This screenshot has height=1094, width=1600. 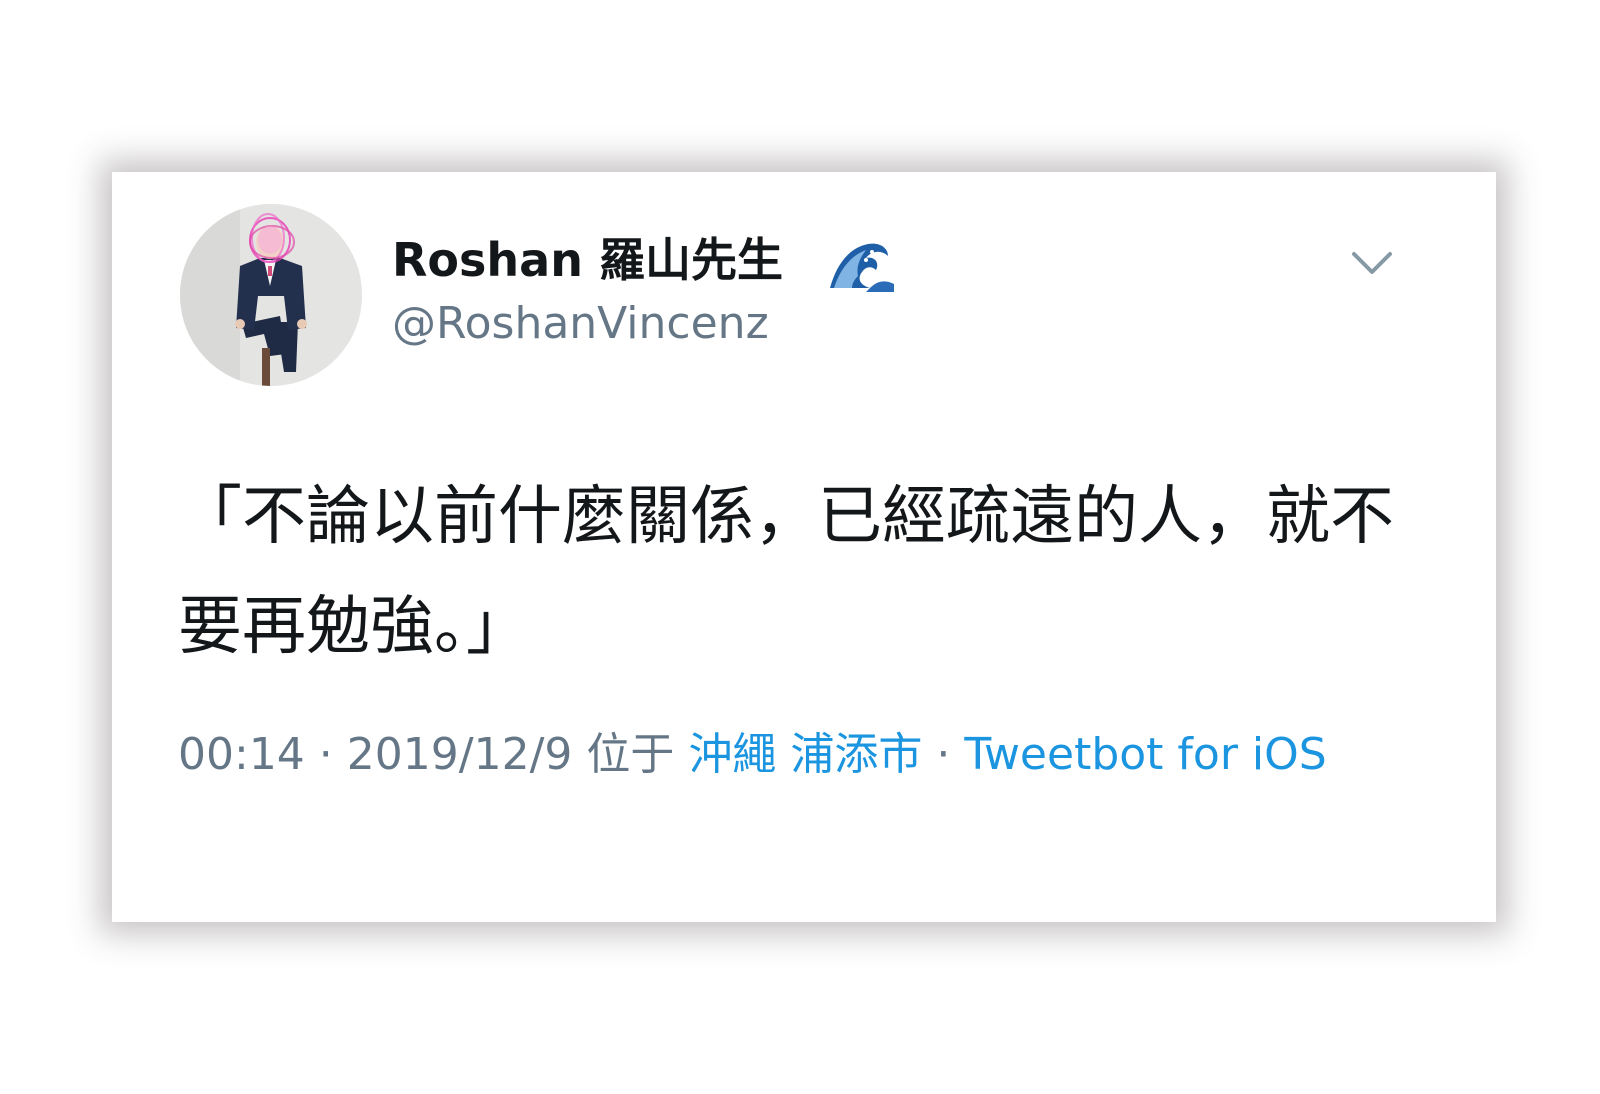 I want to click on location-link: 沖繩 浦添市, so click(x=805, y=754).